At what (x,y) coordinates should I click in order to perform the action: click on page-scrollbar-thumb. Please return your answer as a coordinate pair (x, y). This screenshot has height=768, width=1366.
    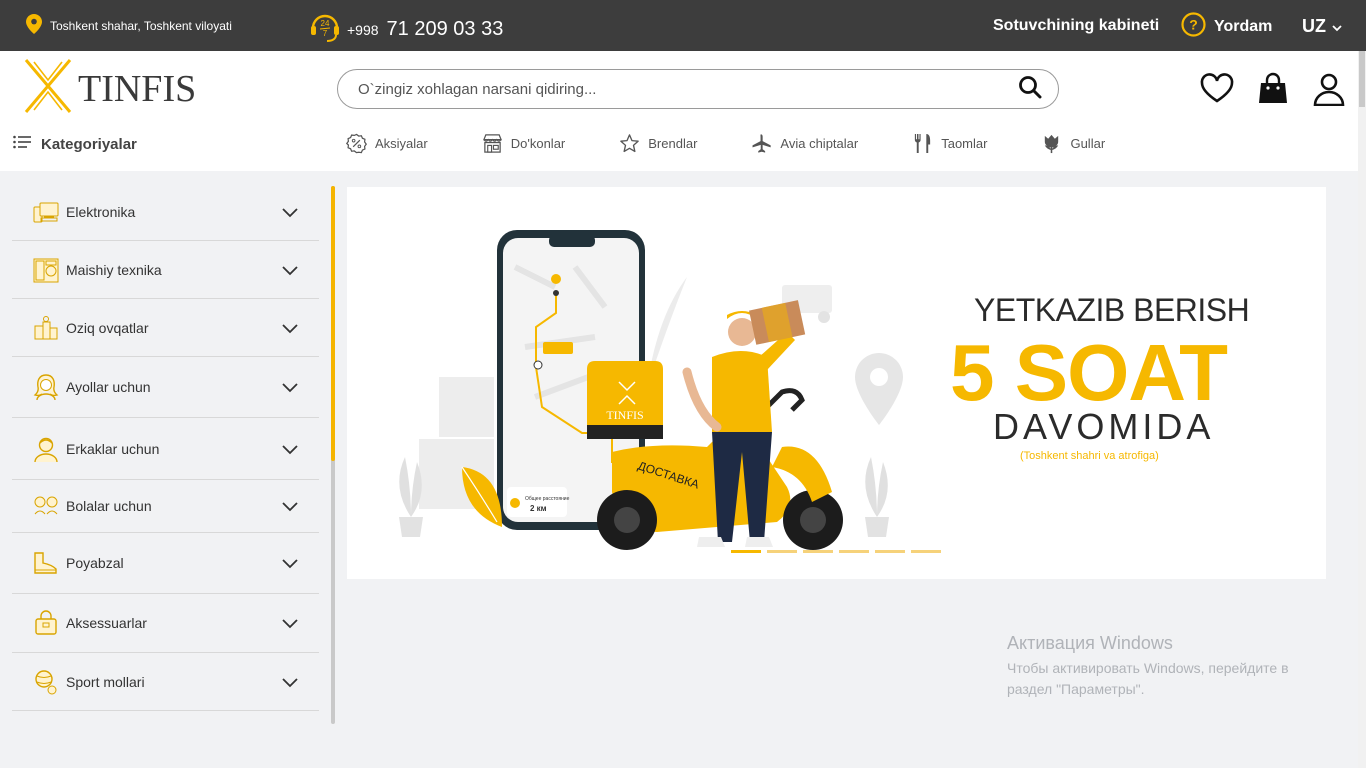
    Looking at the image, I should click on (1362, 79).